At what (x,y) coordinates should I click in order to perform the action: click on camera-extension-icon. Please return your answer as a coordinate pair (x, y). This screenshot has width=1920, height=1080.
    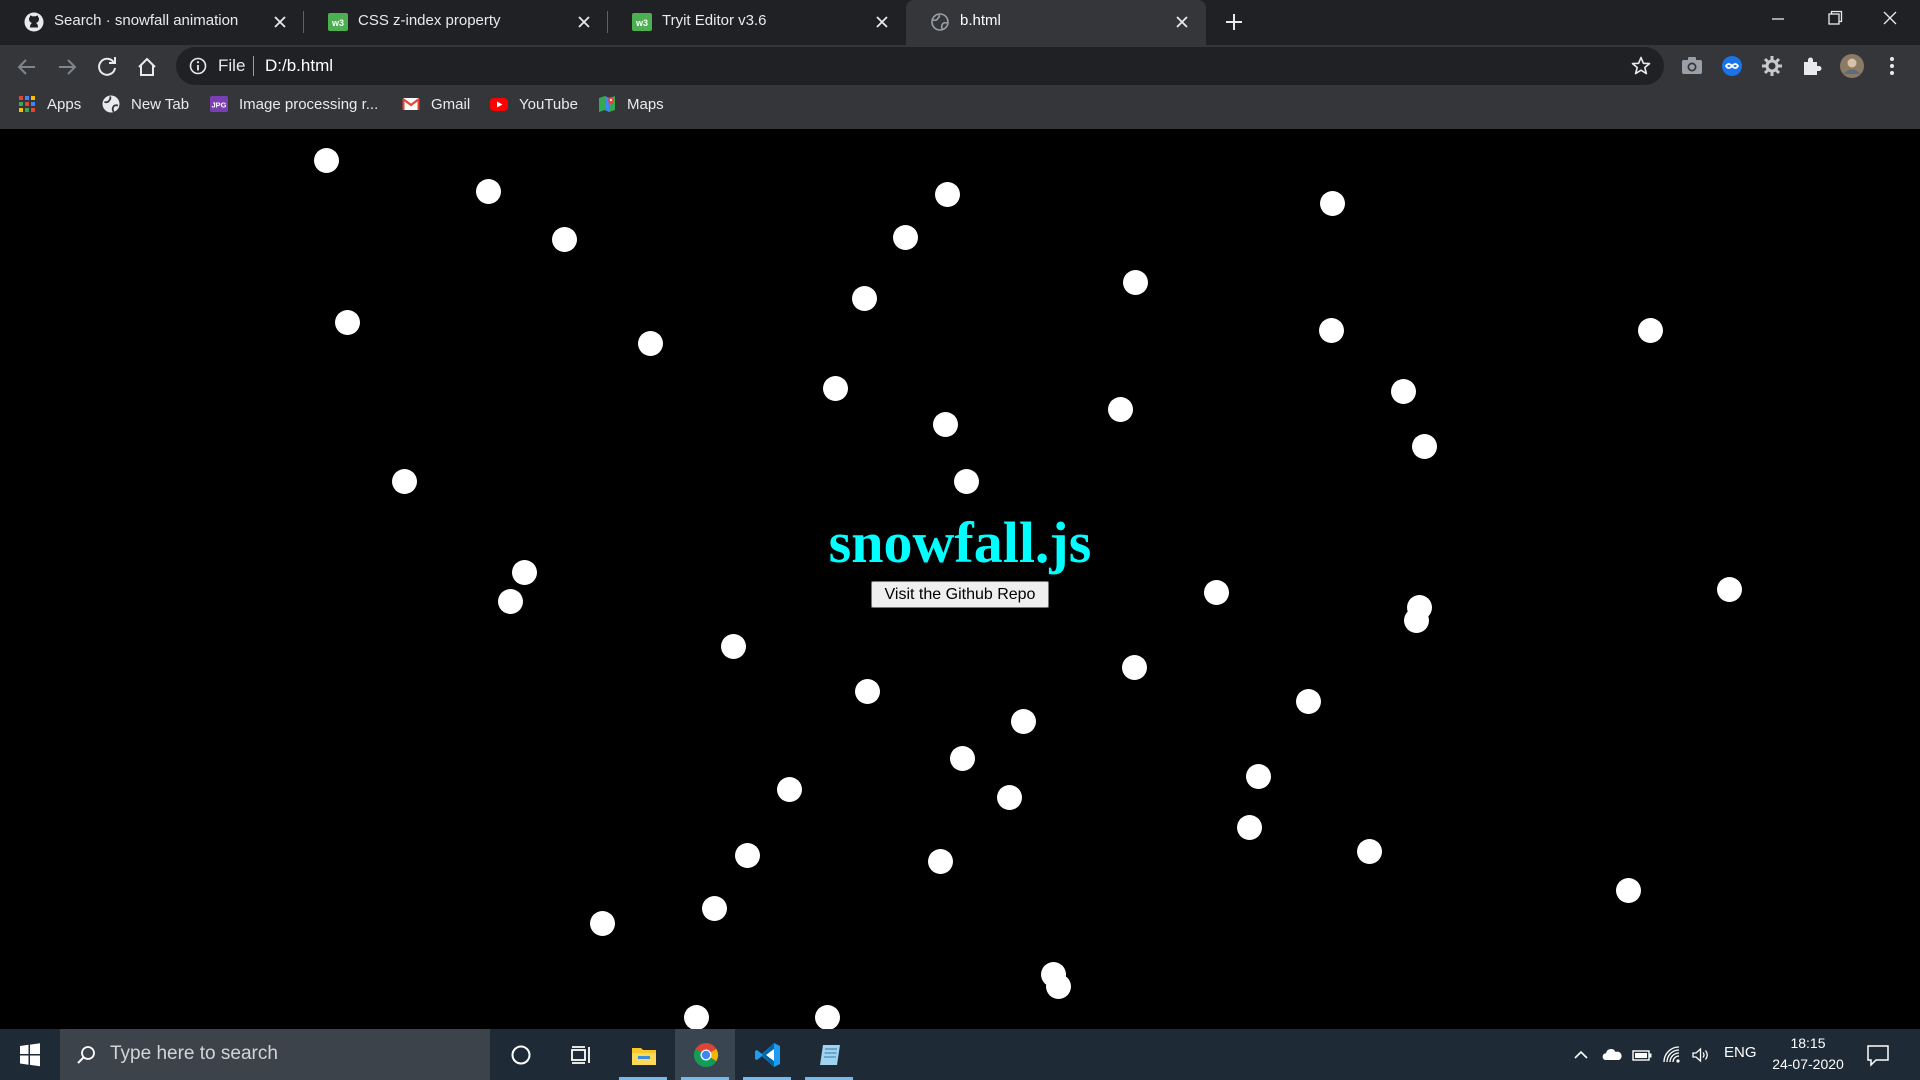
    Looking at the image, I should click on (1692, 66).